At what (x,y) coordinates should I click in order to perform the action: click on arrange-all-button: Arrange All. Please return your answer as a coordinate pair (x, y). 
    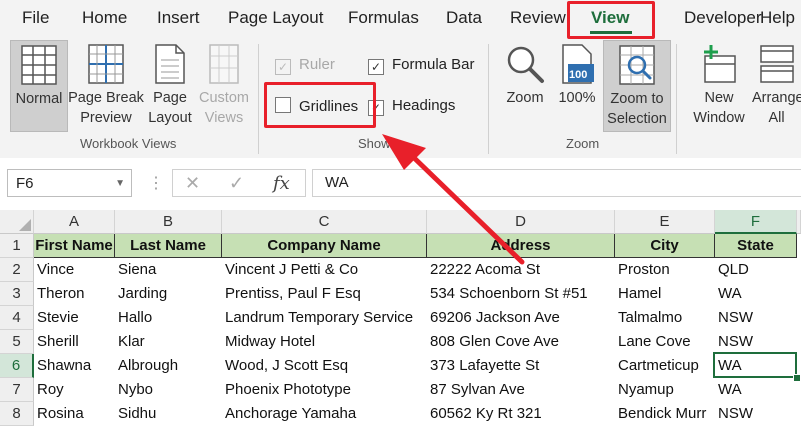
    Looking at the image, I should click on (776, 85).